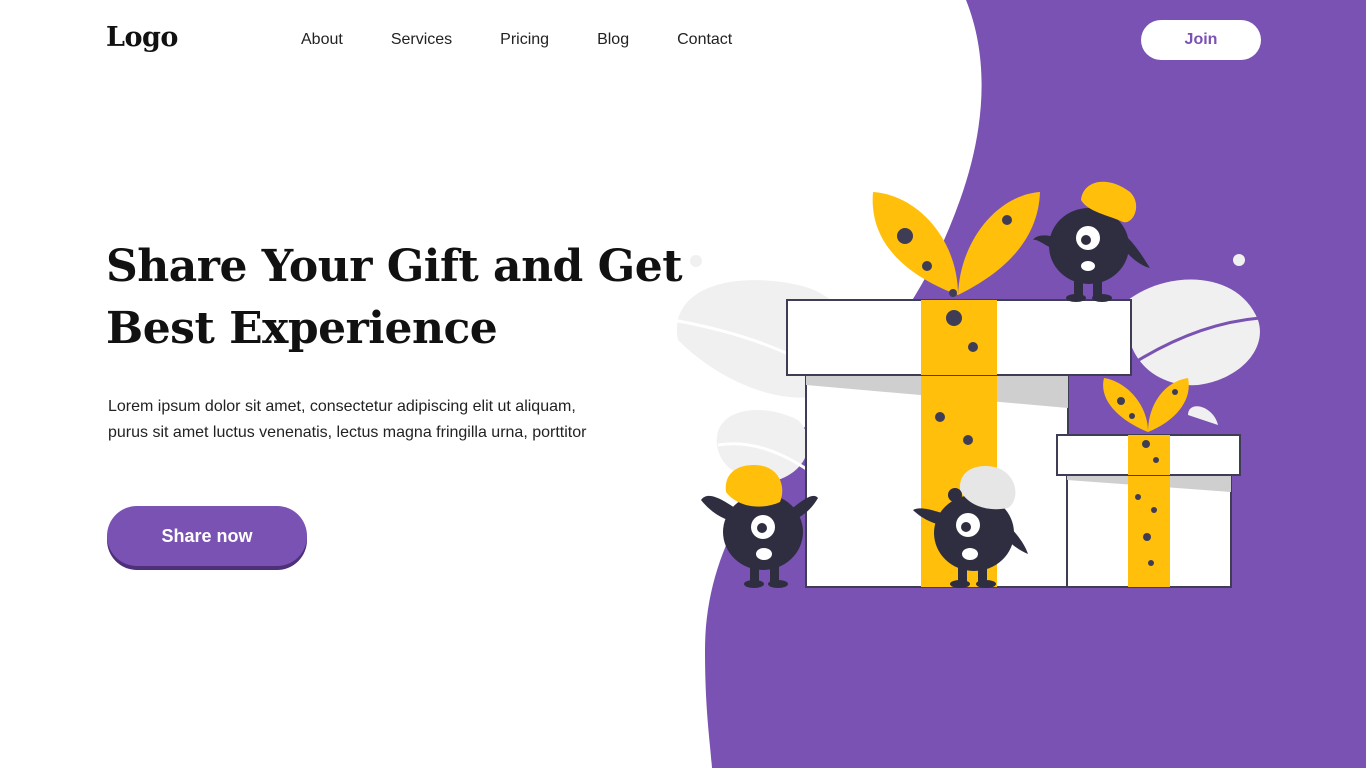 The width and height of the screenshot is (1366, 768). Describe the element at coordinates (524, 40) in the screenshot. I see `nav-link-pricing: Pricing` at that location.